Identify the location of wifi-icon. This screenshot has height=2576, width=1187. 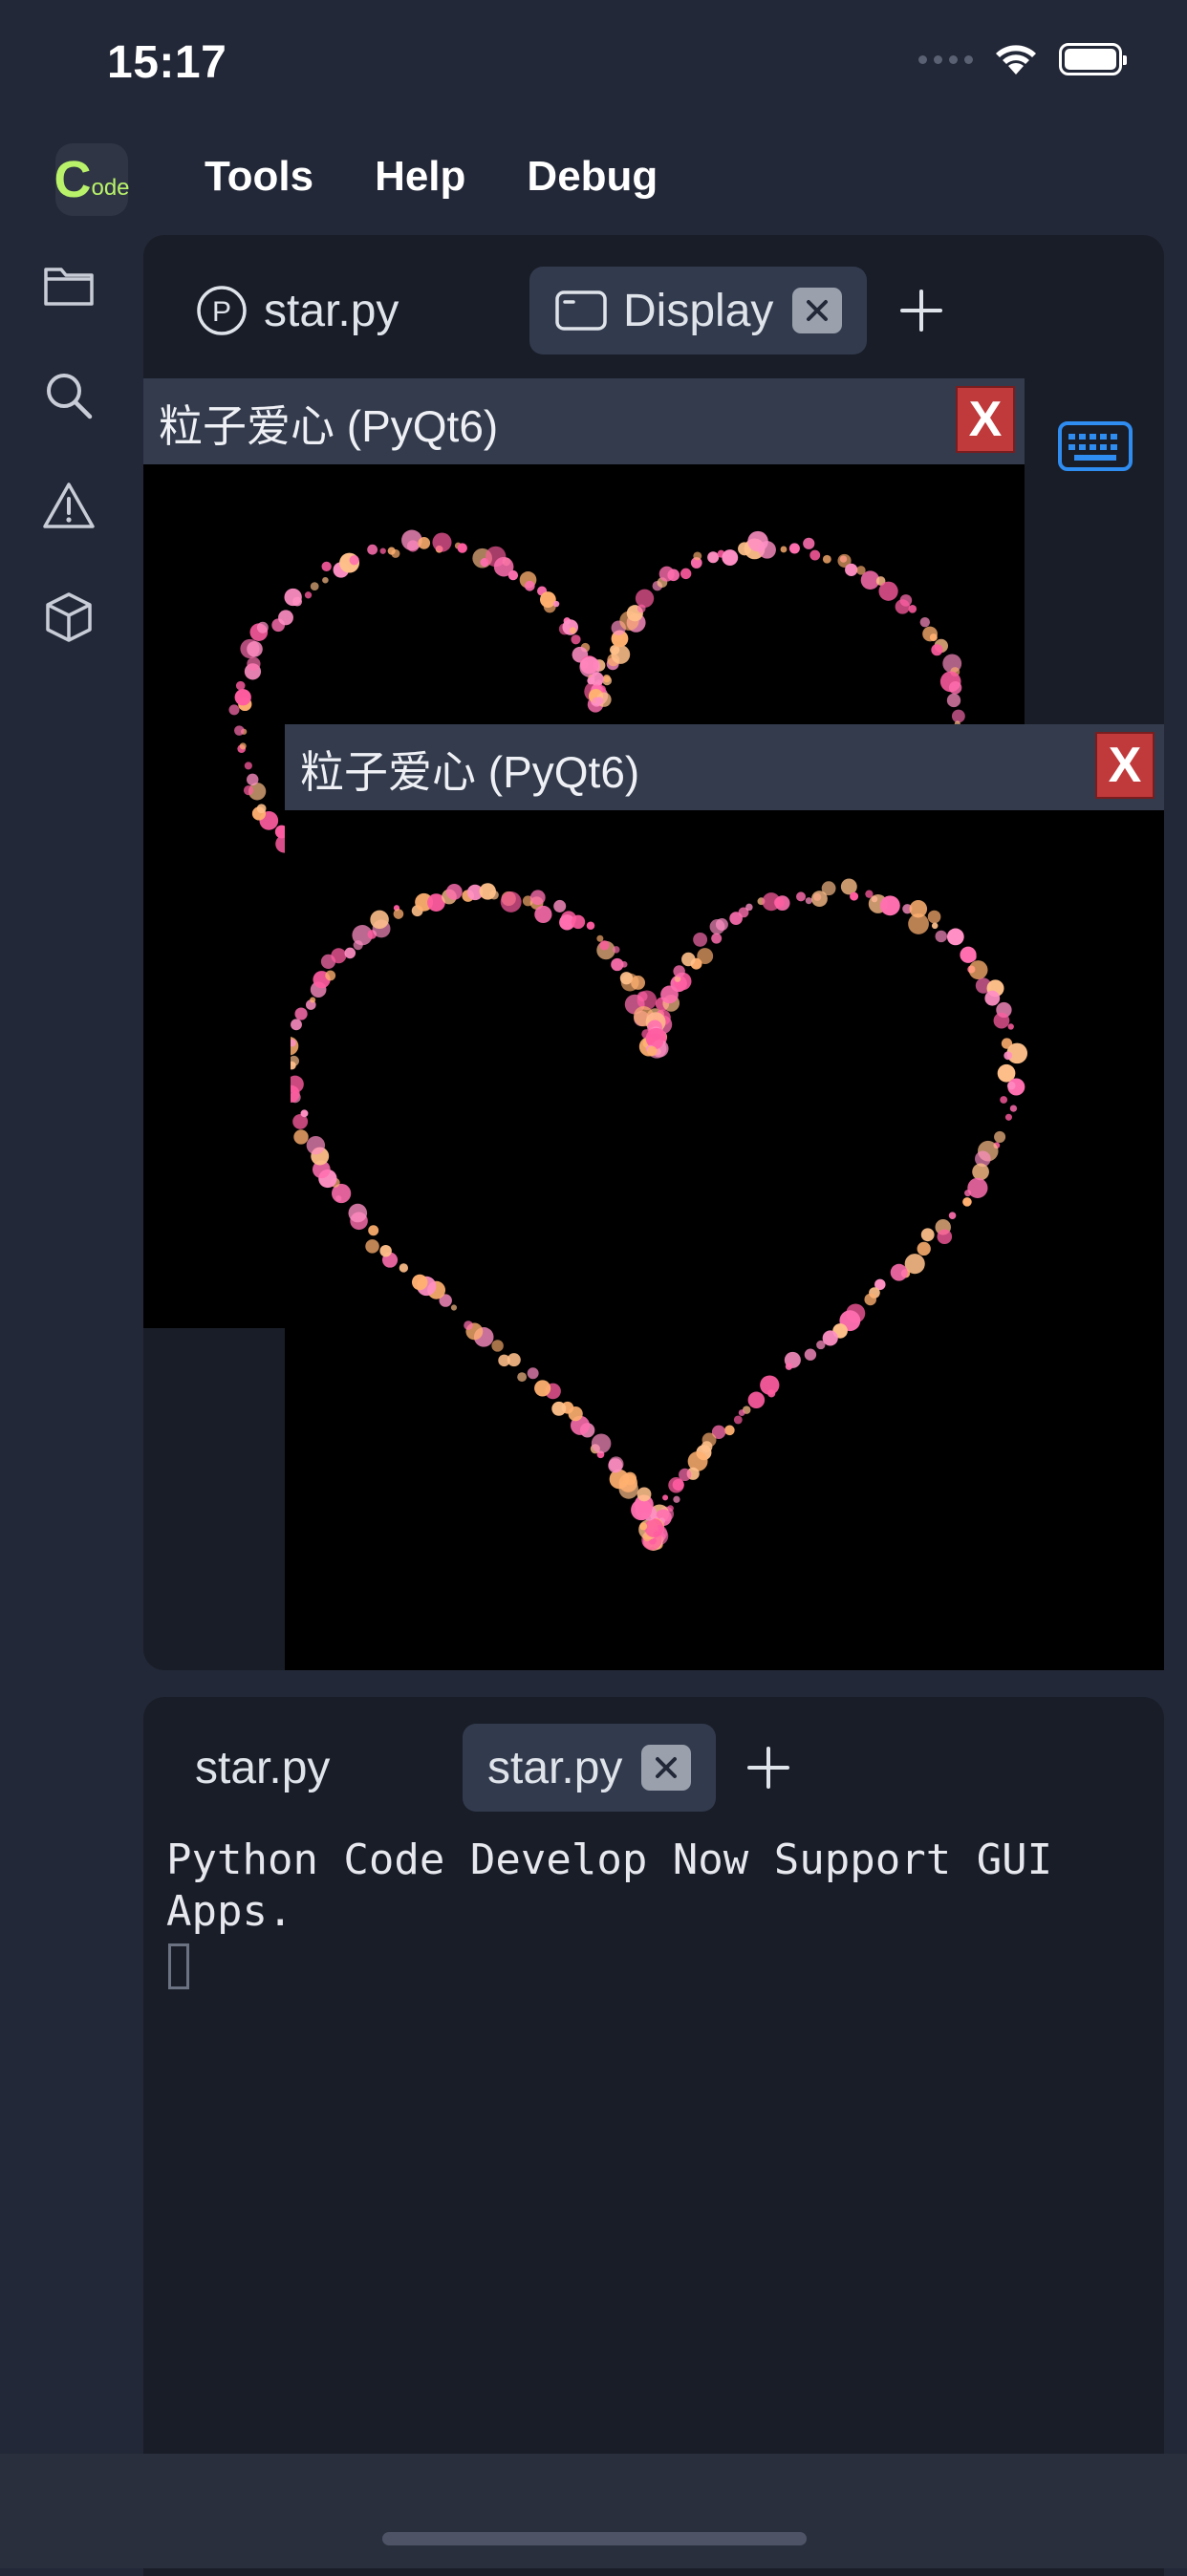
(1016, 60).